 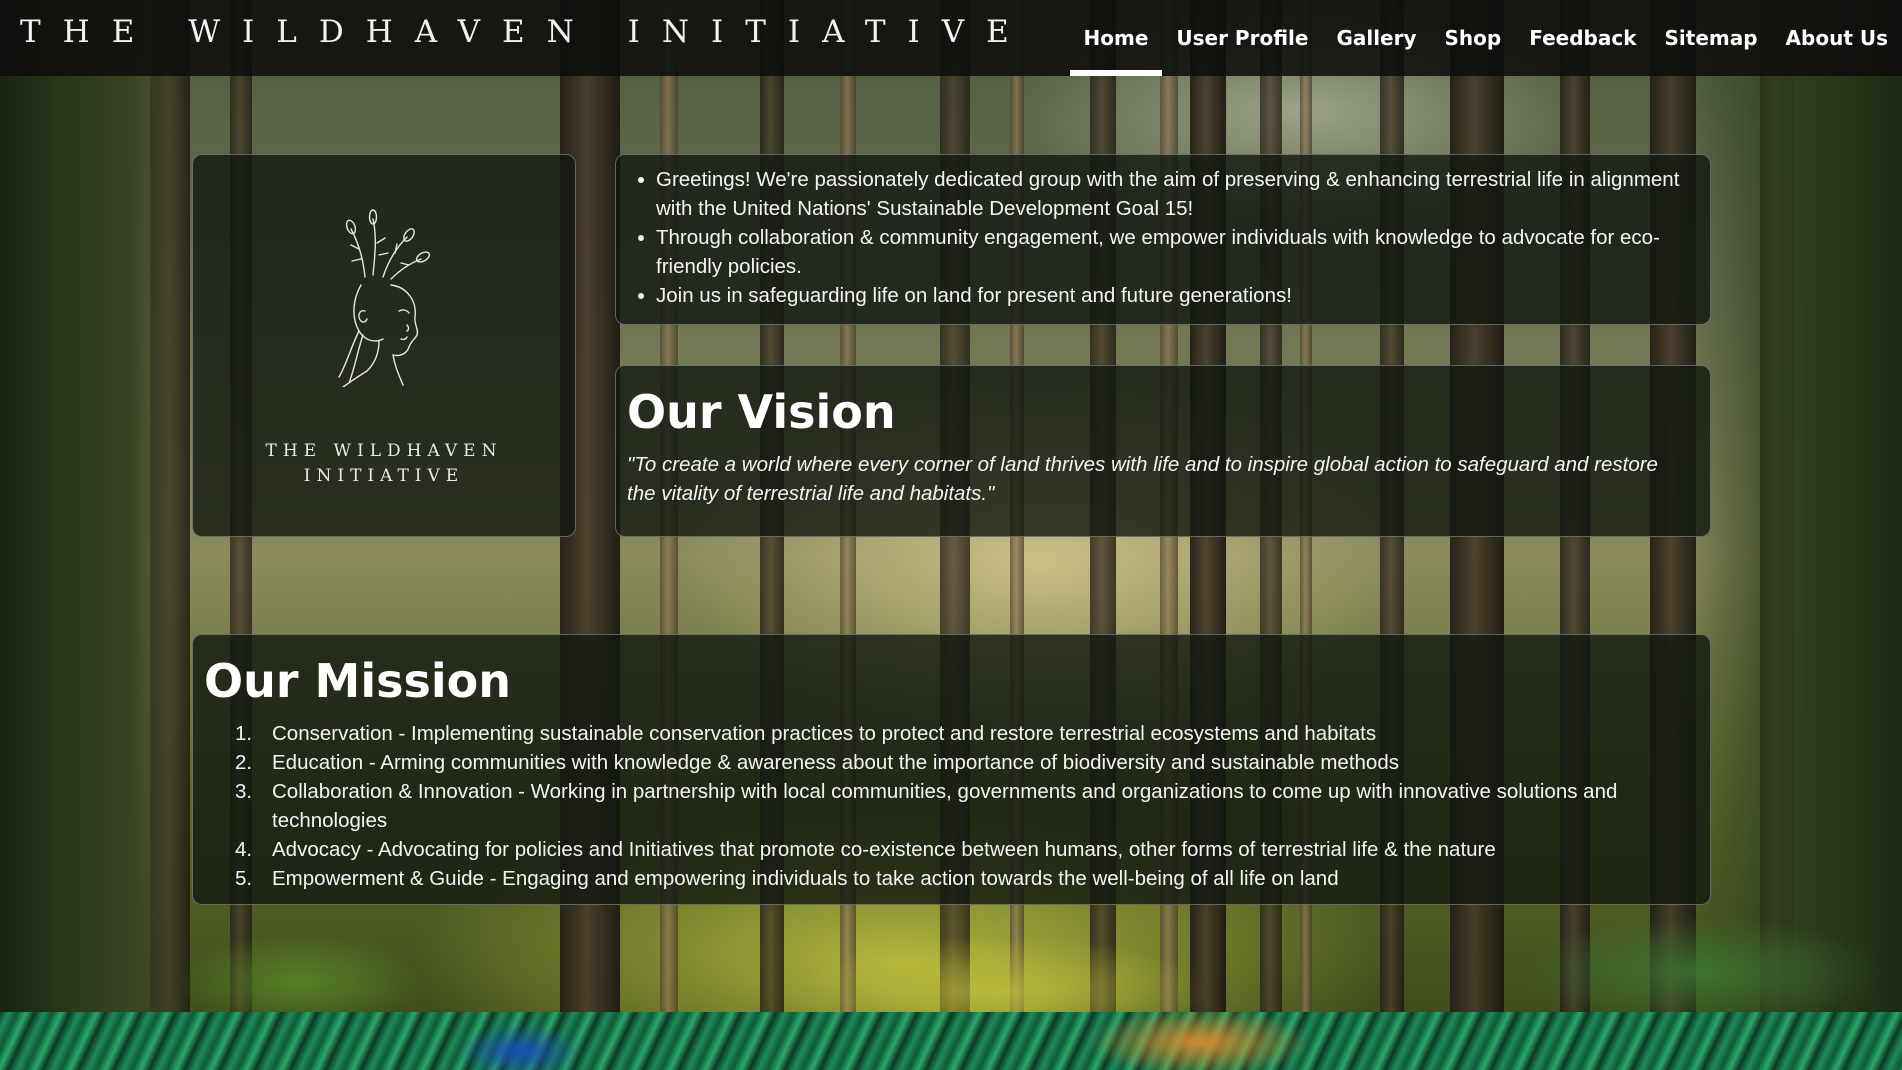 What do you see at coordinates (1242, 38) in the screenshot?
I see `nav-user-profile: User Profile` at bounding box center [1242, 38].